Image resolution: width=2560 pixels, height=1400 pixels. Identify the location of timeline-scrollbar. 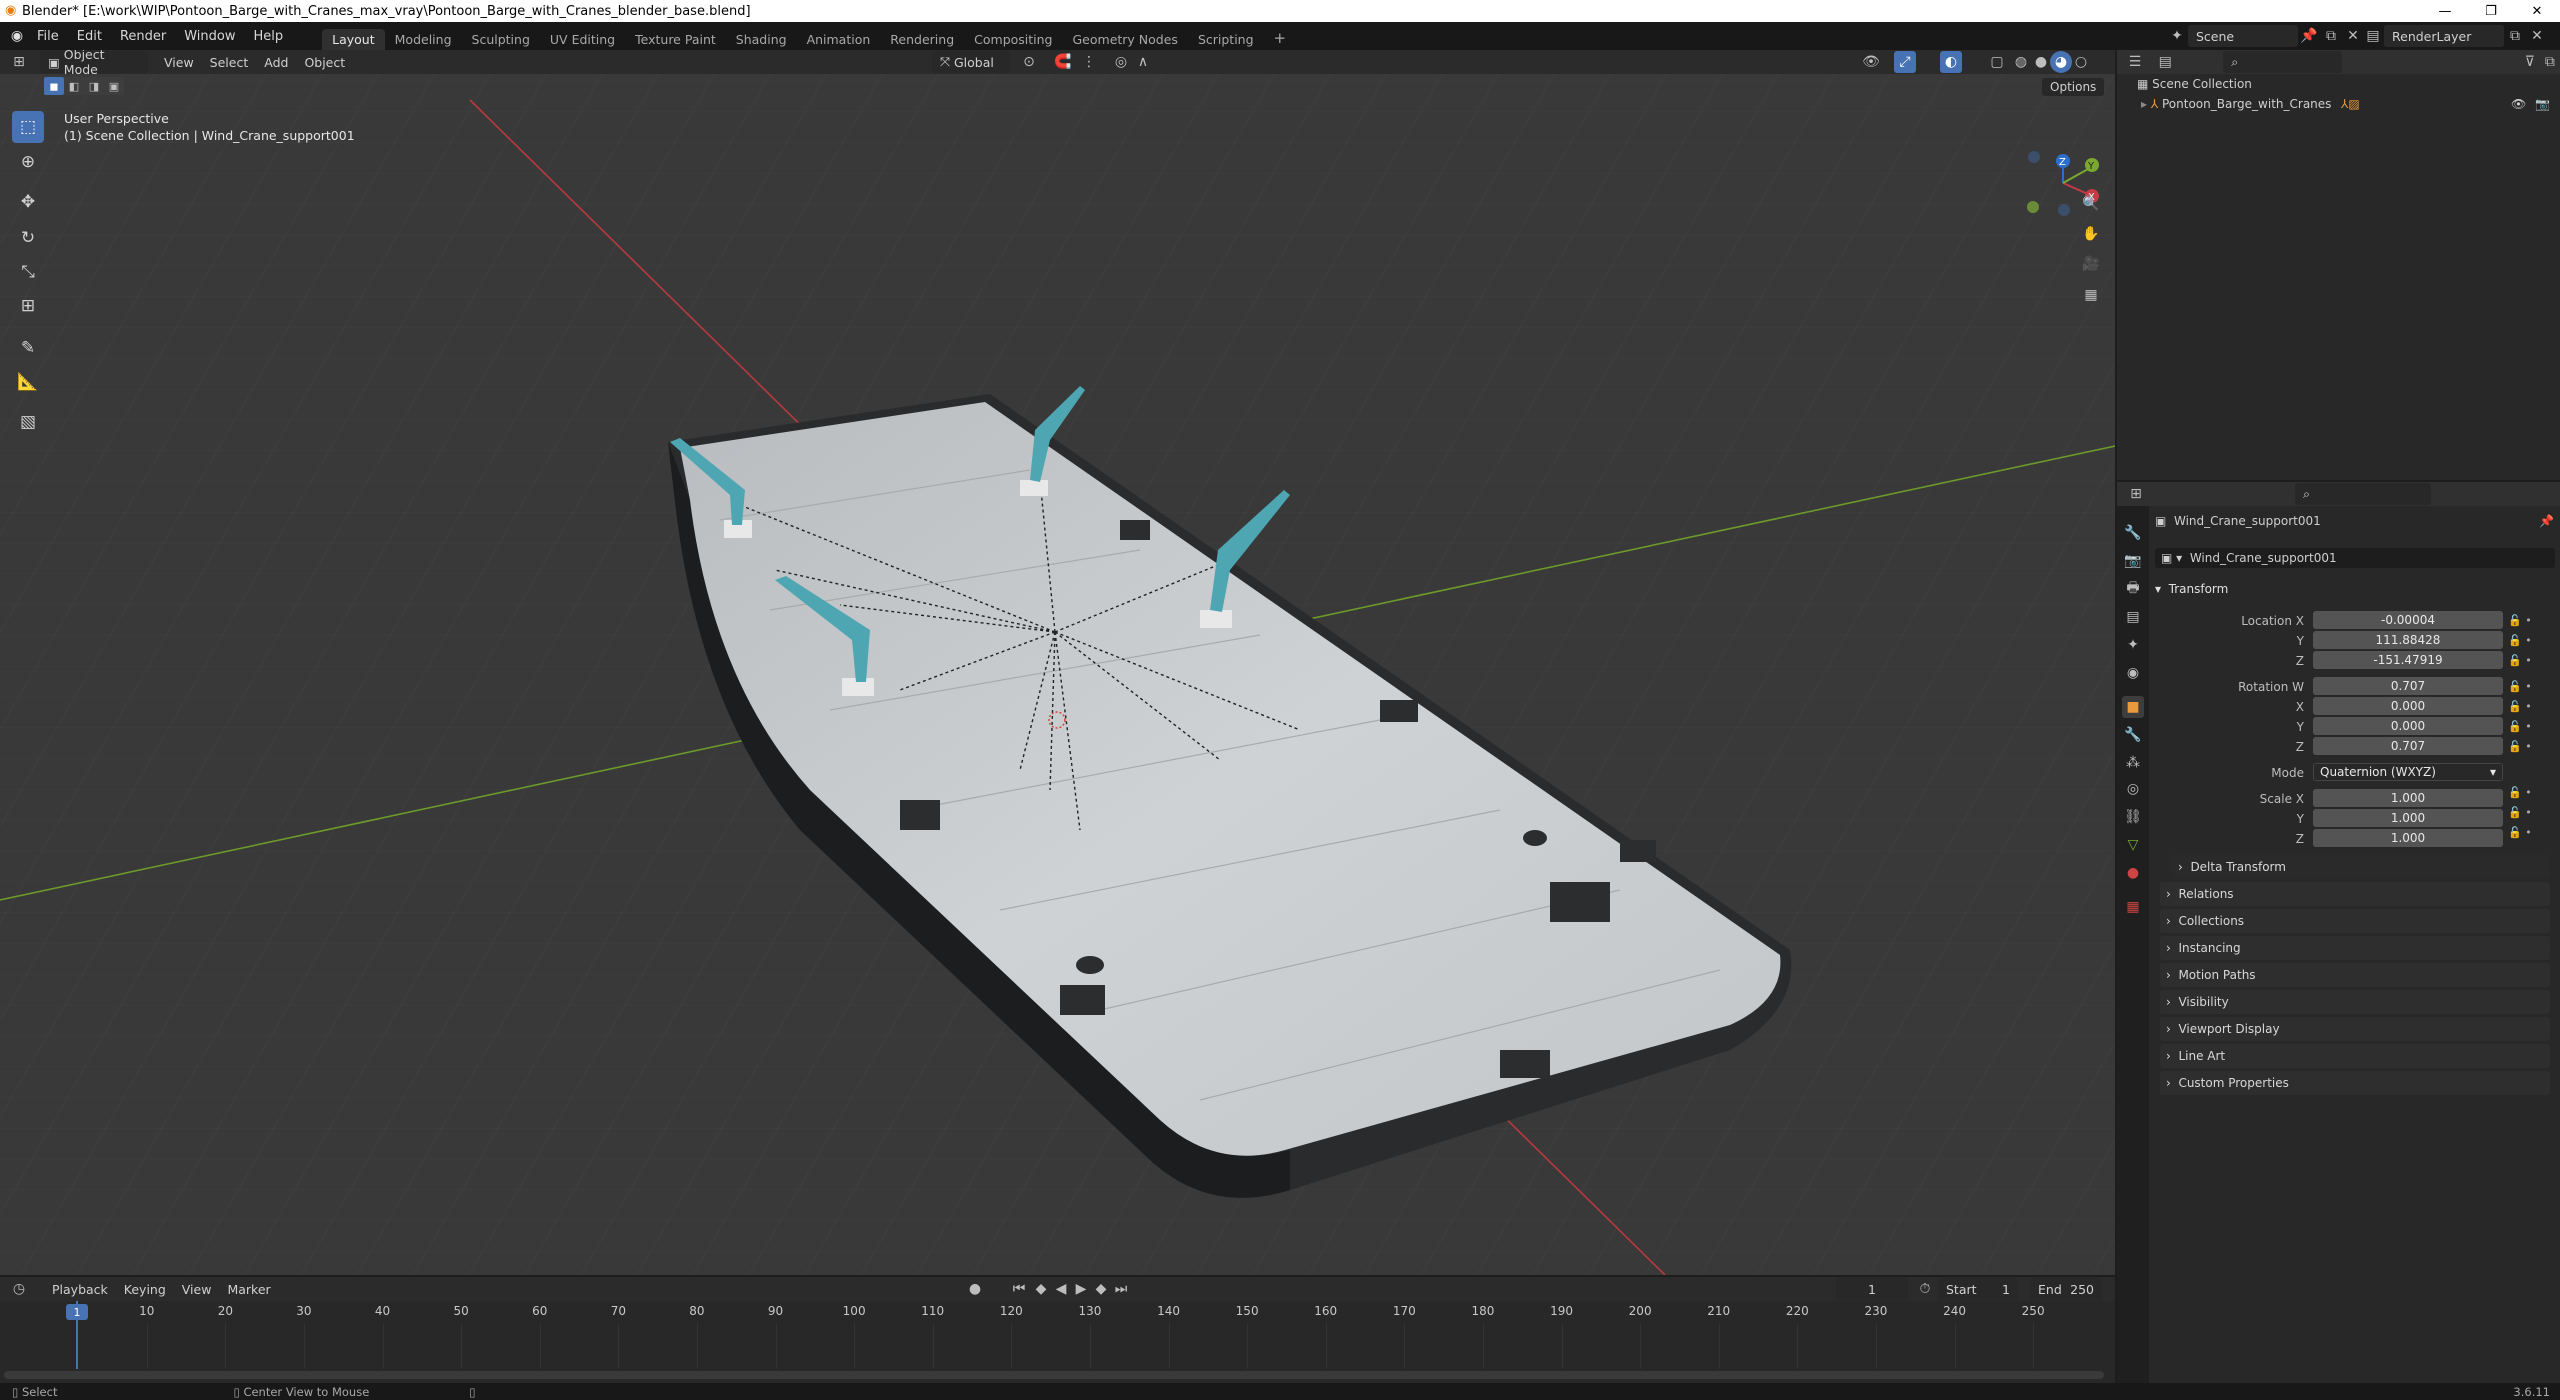
(1054, 1375).